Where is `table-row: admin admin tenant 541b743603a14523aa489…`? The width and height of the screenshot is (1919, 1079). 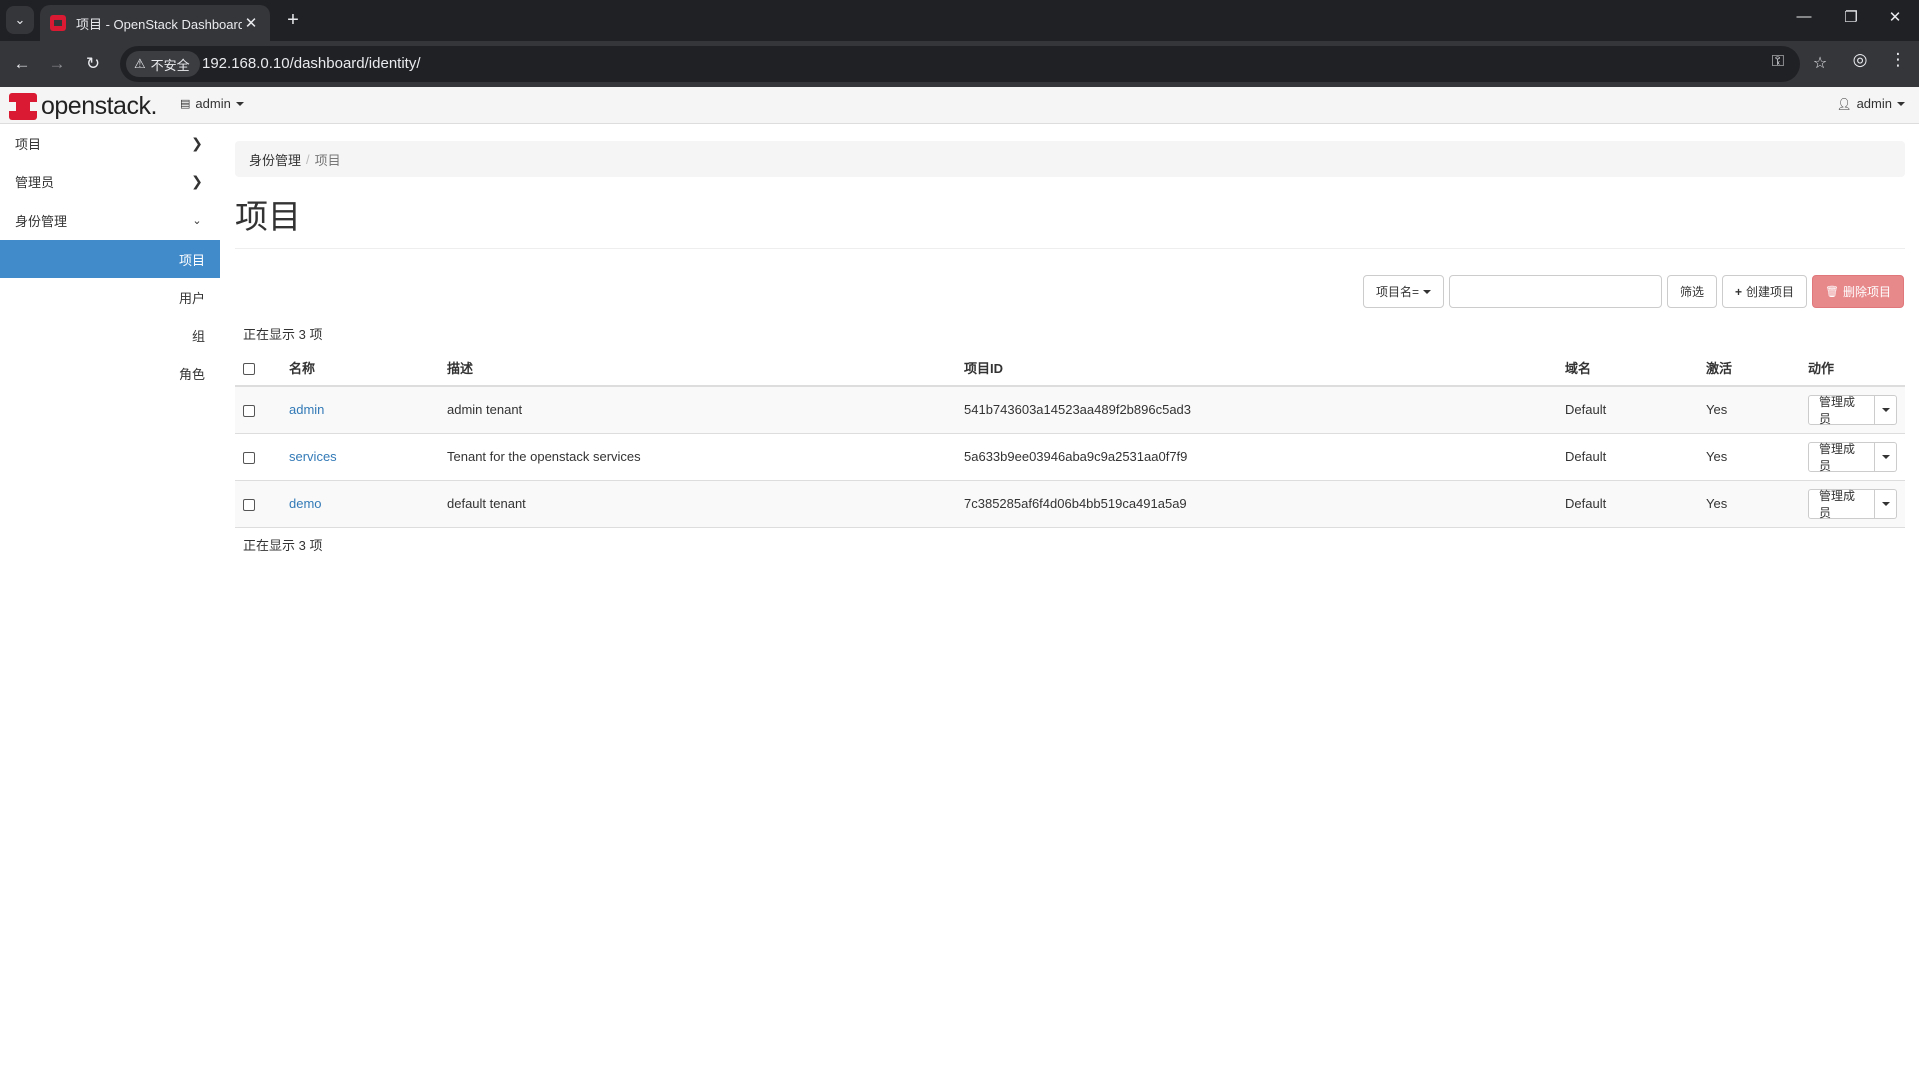 table-row: admin admin tenant 541b743603a14523aa489… is located at coordinates (1070, 410).